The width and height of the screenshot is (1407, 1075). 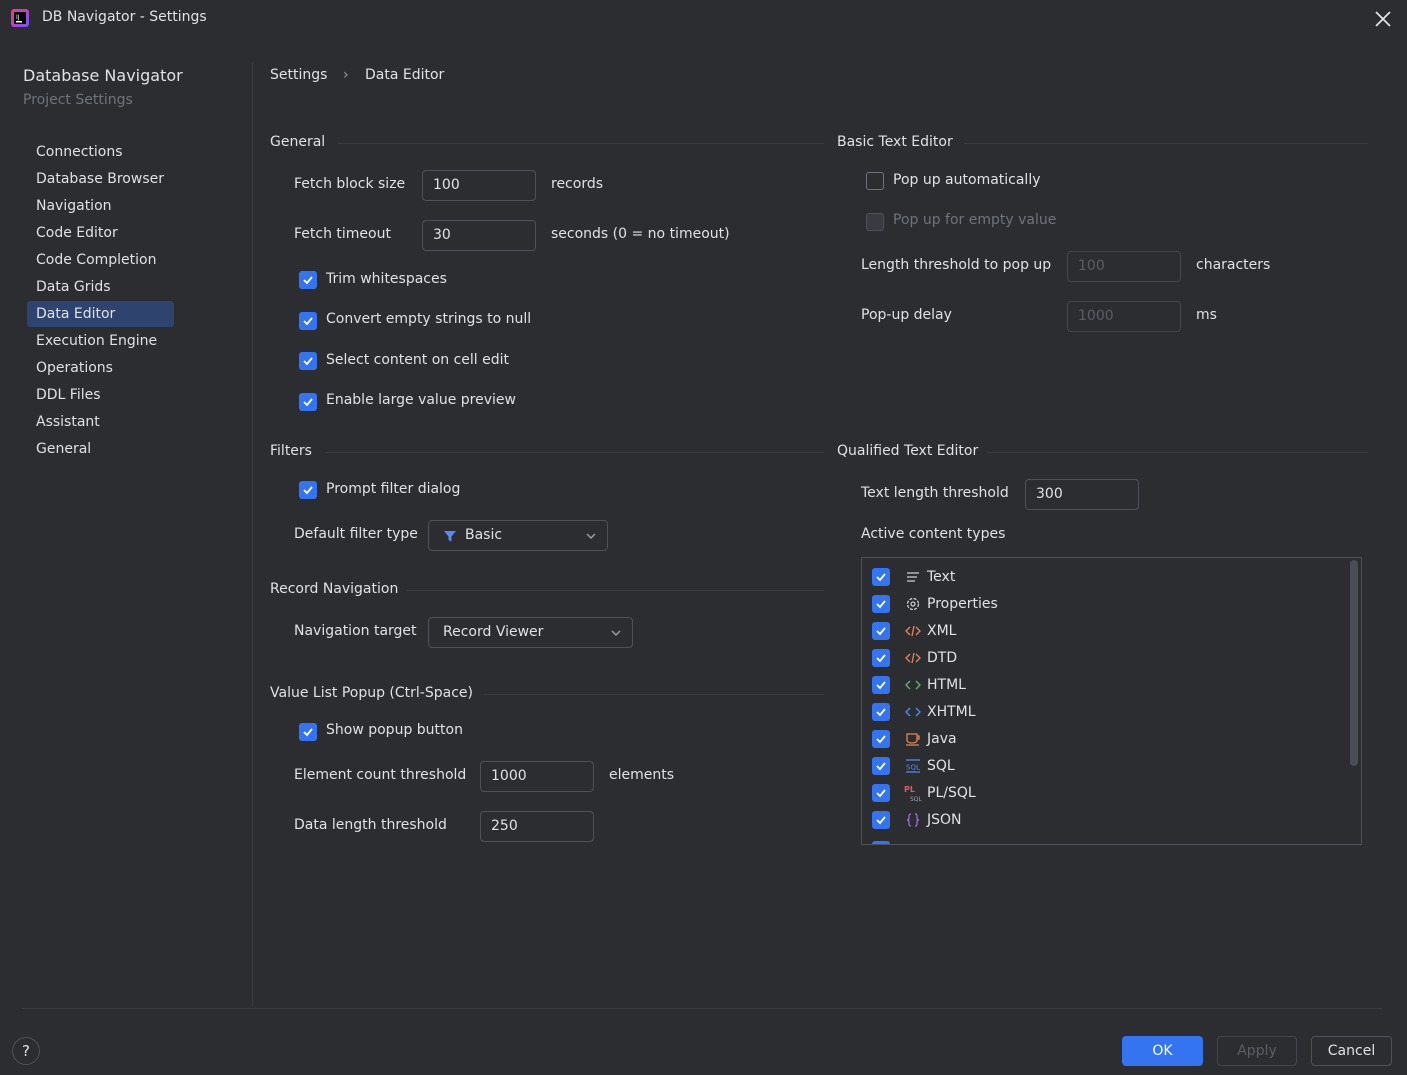 I want to click on list-item: XHTML, so click(x=1107, y=712).